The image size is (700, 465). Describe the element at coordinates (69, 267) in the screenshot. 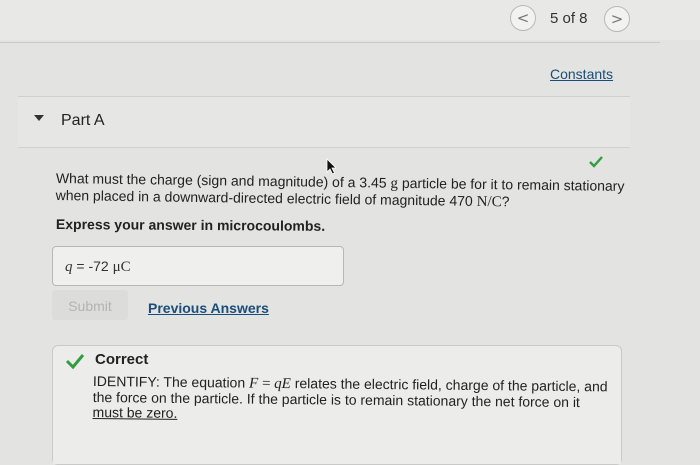

I see `answer-variable: q` at that location.